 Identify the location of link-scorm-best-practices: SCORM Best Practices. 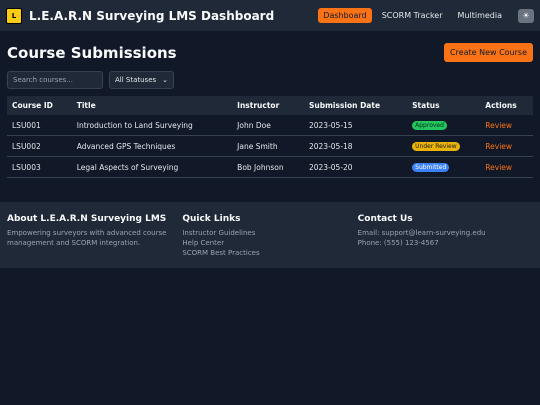
(269, 253).